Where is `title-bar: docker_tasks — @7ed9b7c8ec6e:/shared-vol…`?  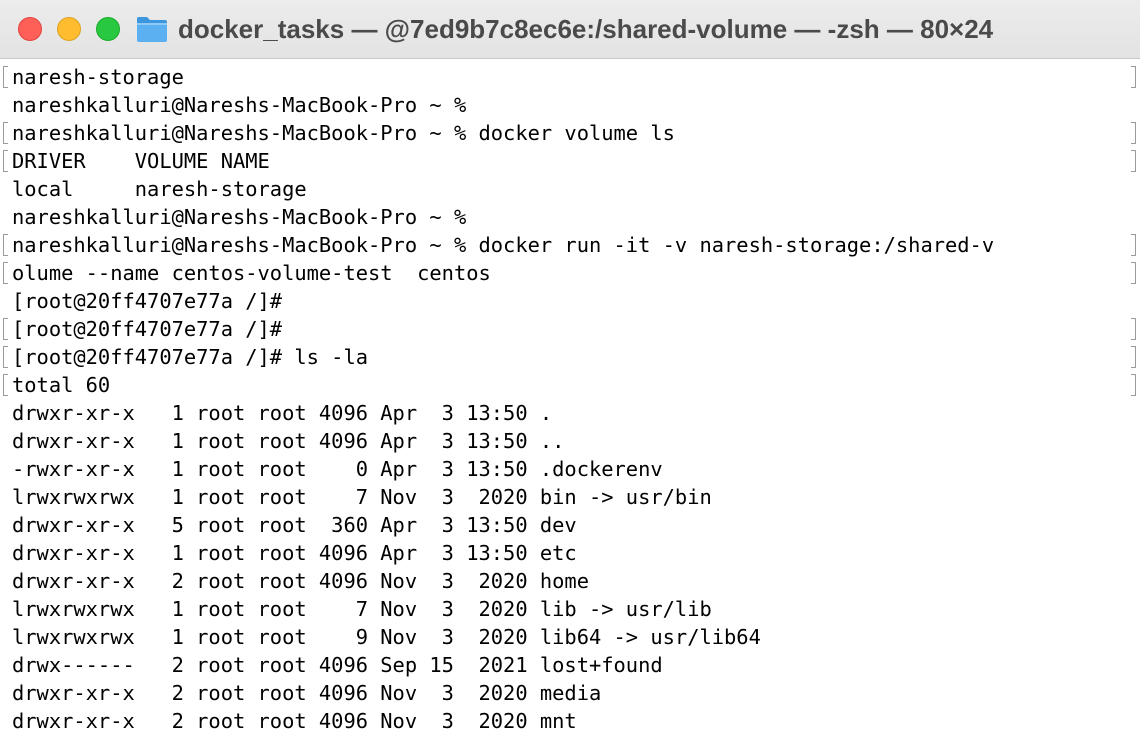
title-bar: docker_tasks — @7ed9b7c8ec6e:/shared-vol… is located at coordinates (570, 29).